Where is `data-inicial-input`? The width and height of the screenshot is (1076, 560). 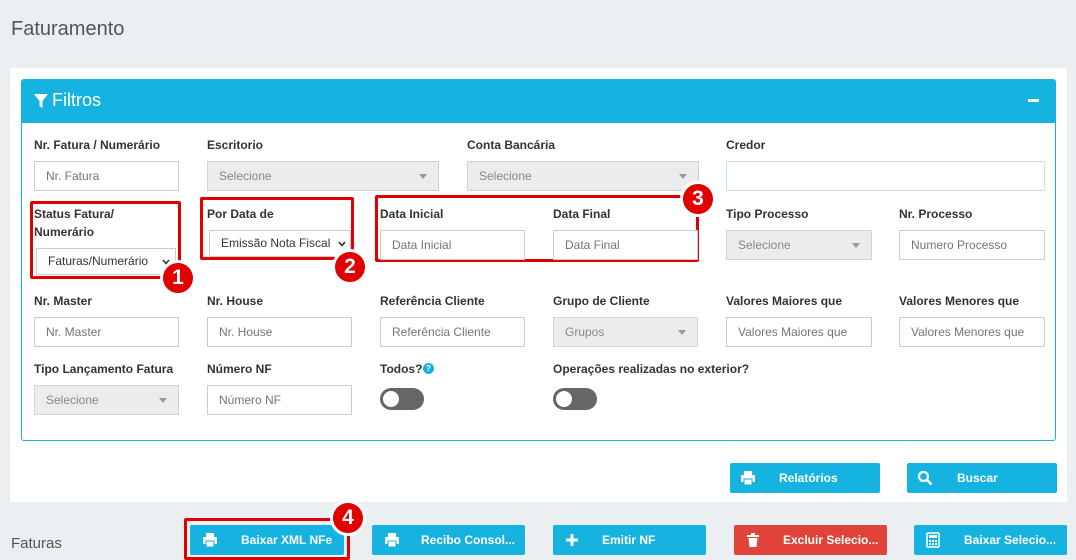
data-inicial-input is located at coordinates (452, 245).